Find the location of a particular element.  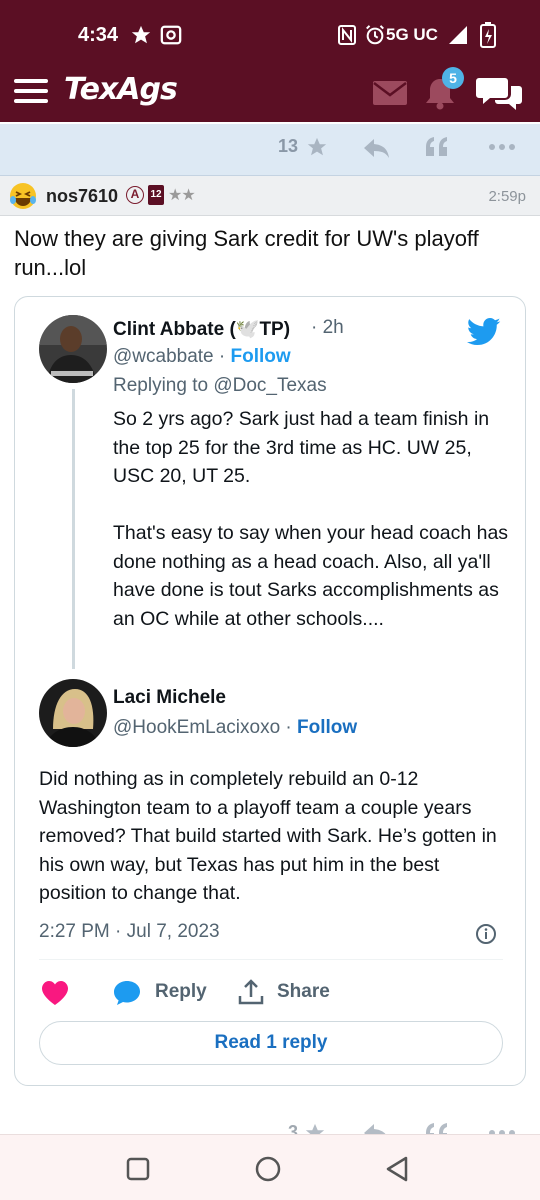

next-star-icon is located at coordinates (315, 1128).